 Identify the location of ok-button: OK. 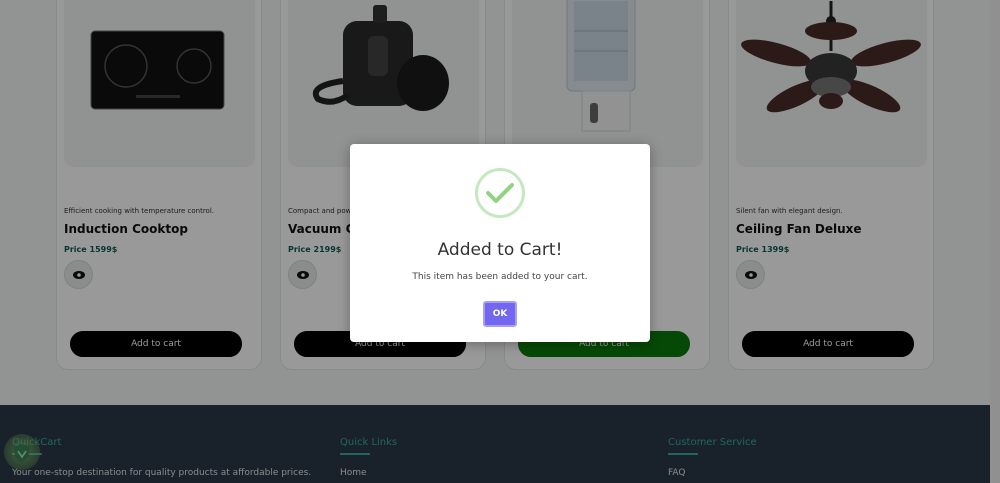
(500, 314).